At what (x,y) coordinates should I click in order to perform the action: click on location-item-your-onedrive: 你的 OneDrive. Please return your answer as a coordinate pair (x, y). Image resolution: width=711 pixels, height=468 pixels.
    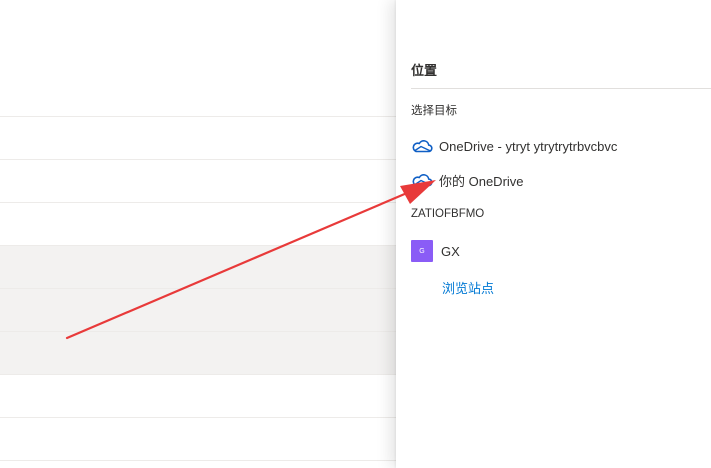
    Looking at the image, I should click on (467, 180).